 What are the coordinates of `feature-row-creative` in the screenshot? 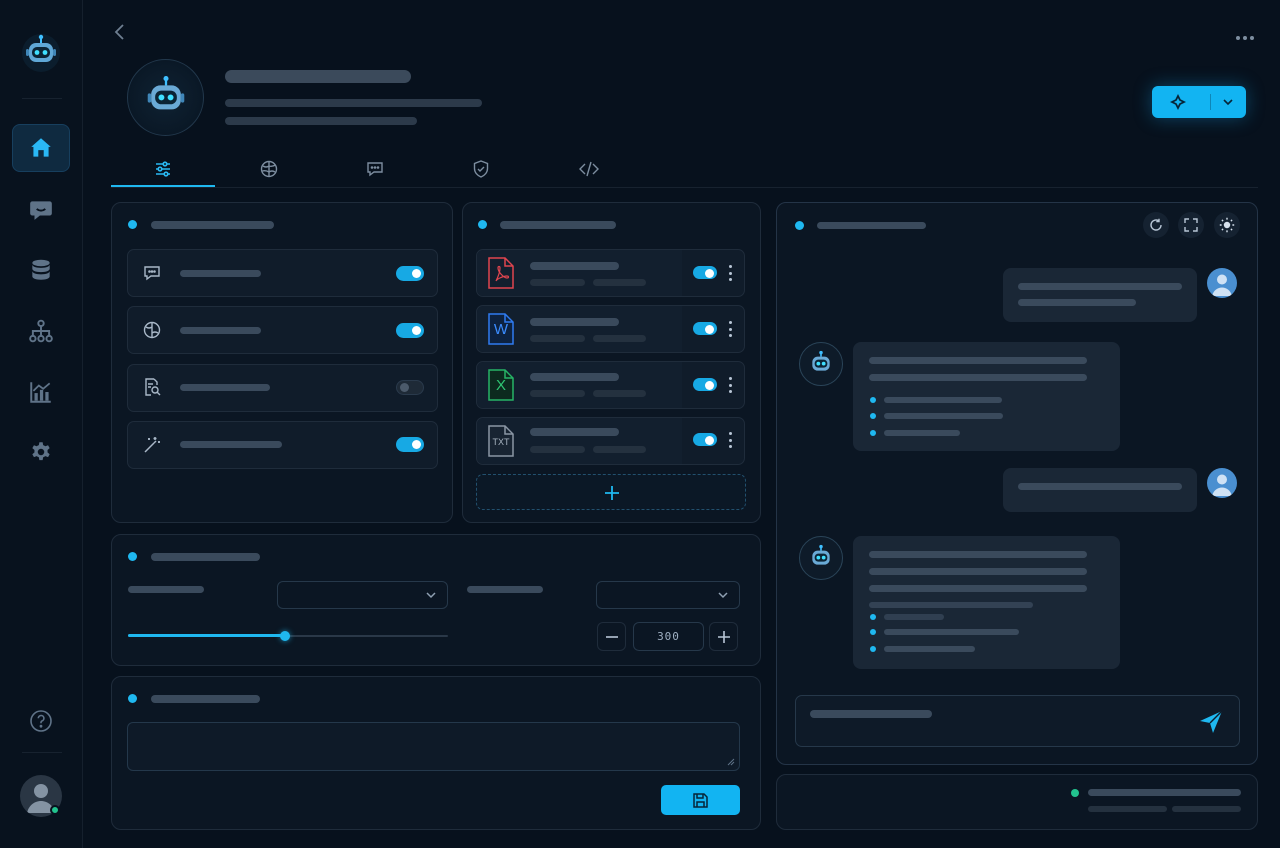 It's located at (282, 445).